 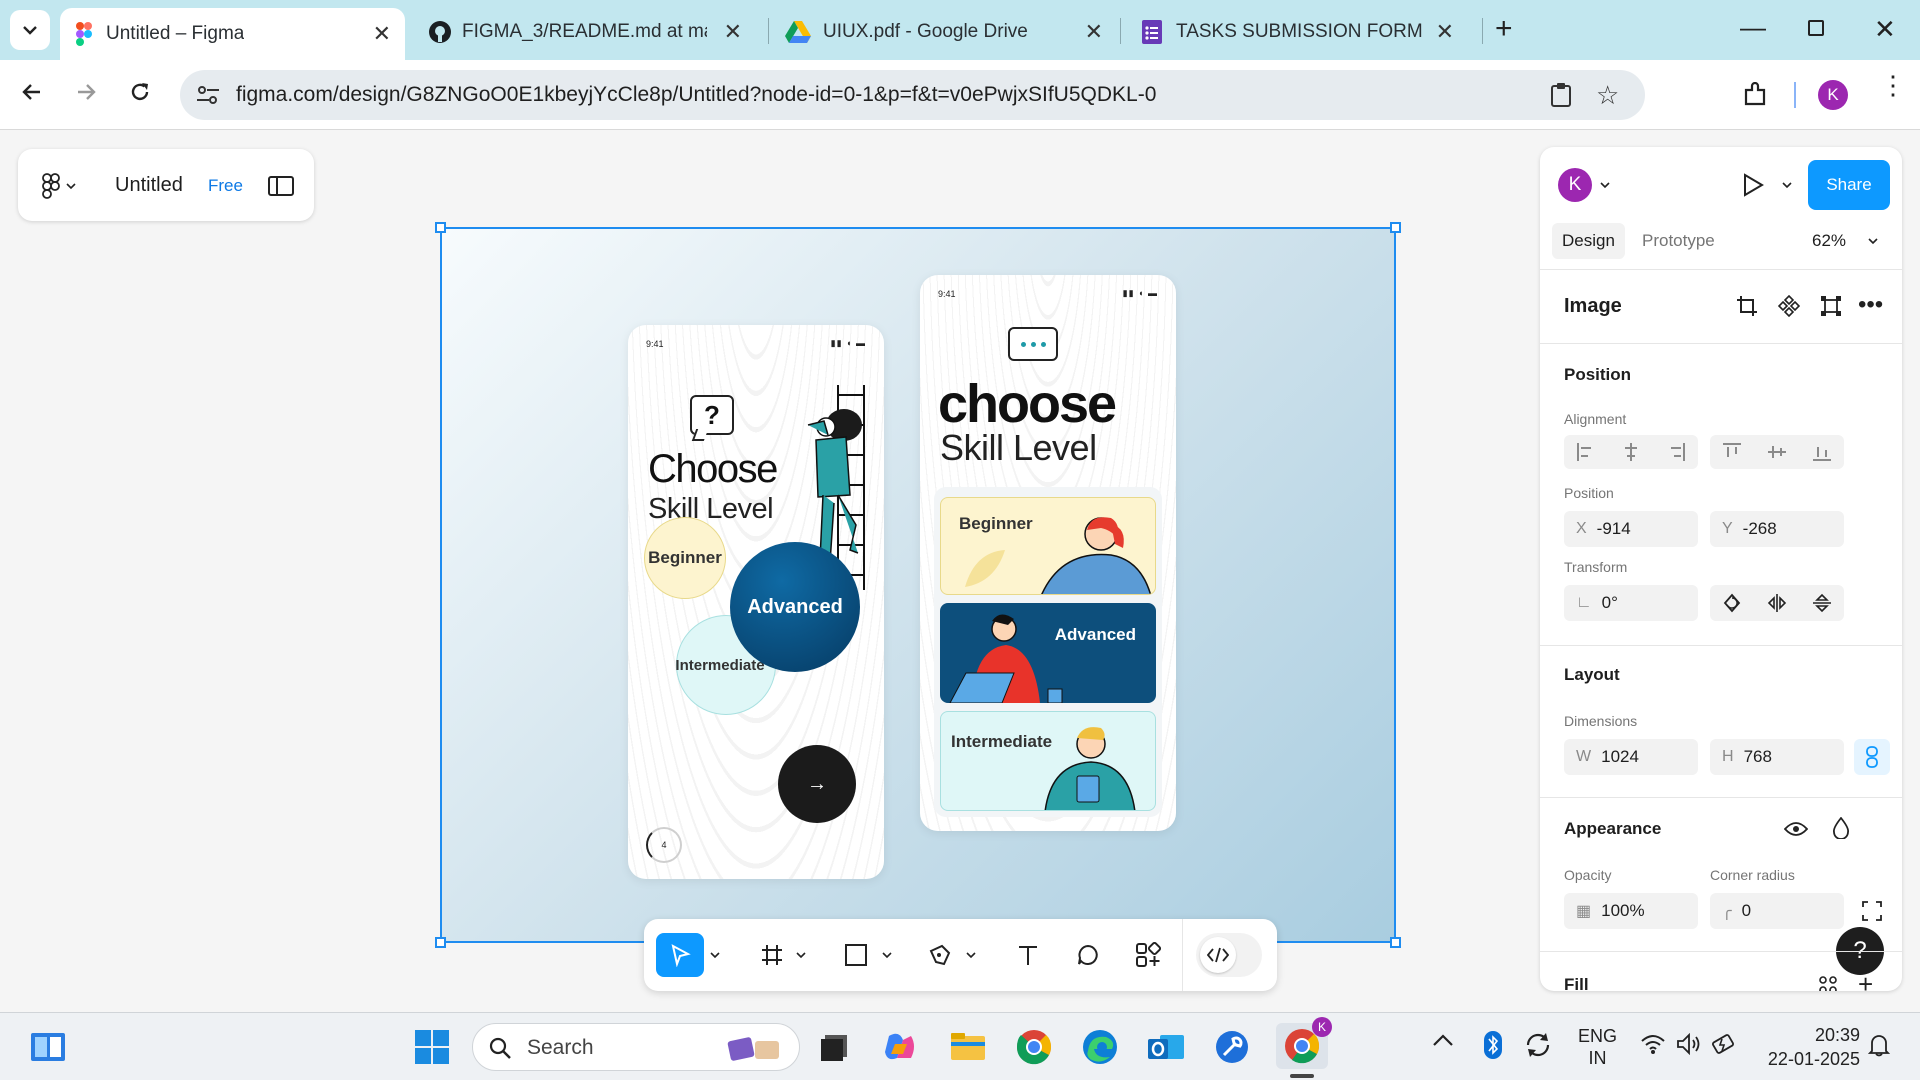 I want to click on corner-radius-field: ╭ 0, so click(x=1777, y=911).